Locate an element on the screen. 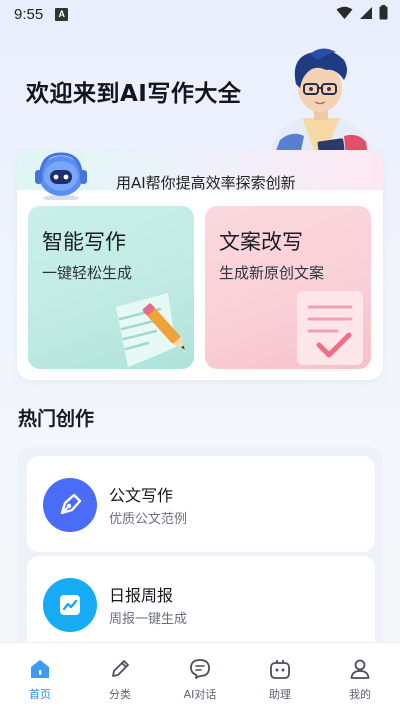  robot-mascot-icon is located at coordinates (61, 176).